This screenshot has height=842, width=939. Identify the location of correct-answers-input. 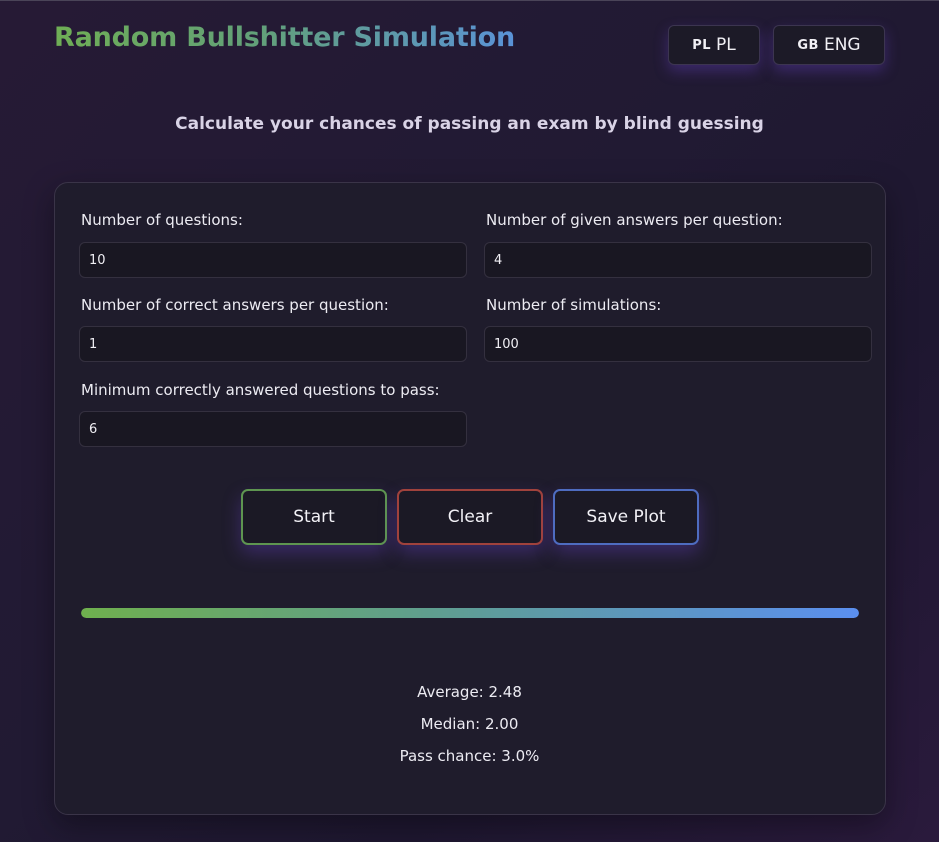
(273, 344).